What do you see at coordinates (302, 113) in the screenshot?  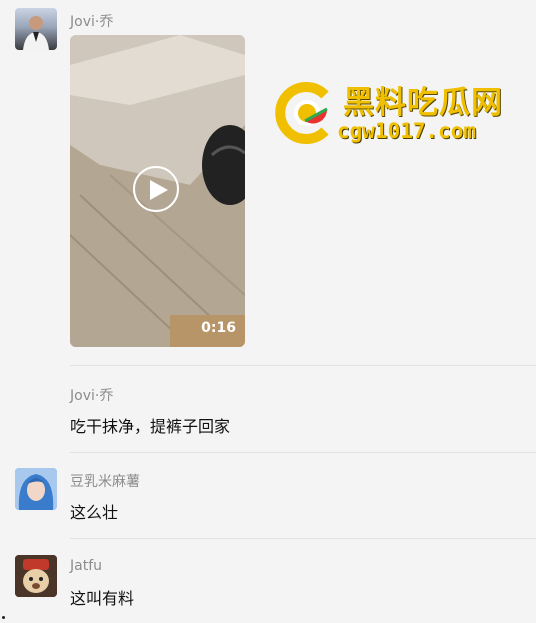 I see `watermark-logo-icon` at bounding box center [302, 113].